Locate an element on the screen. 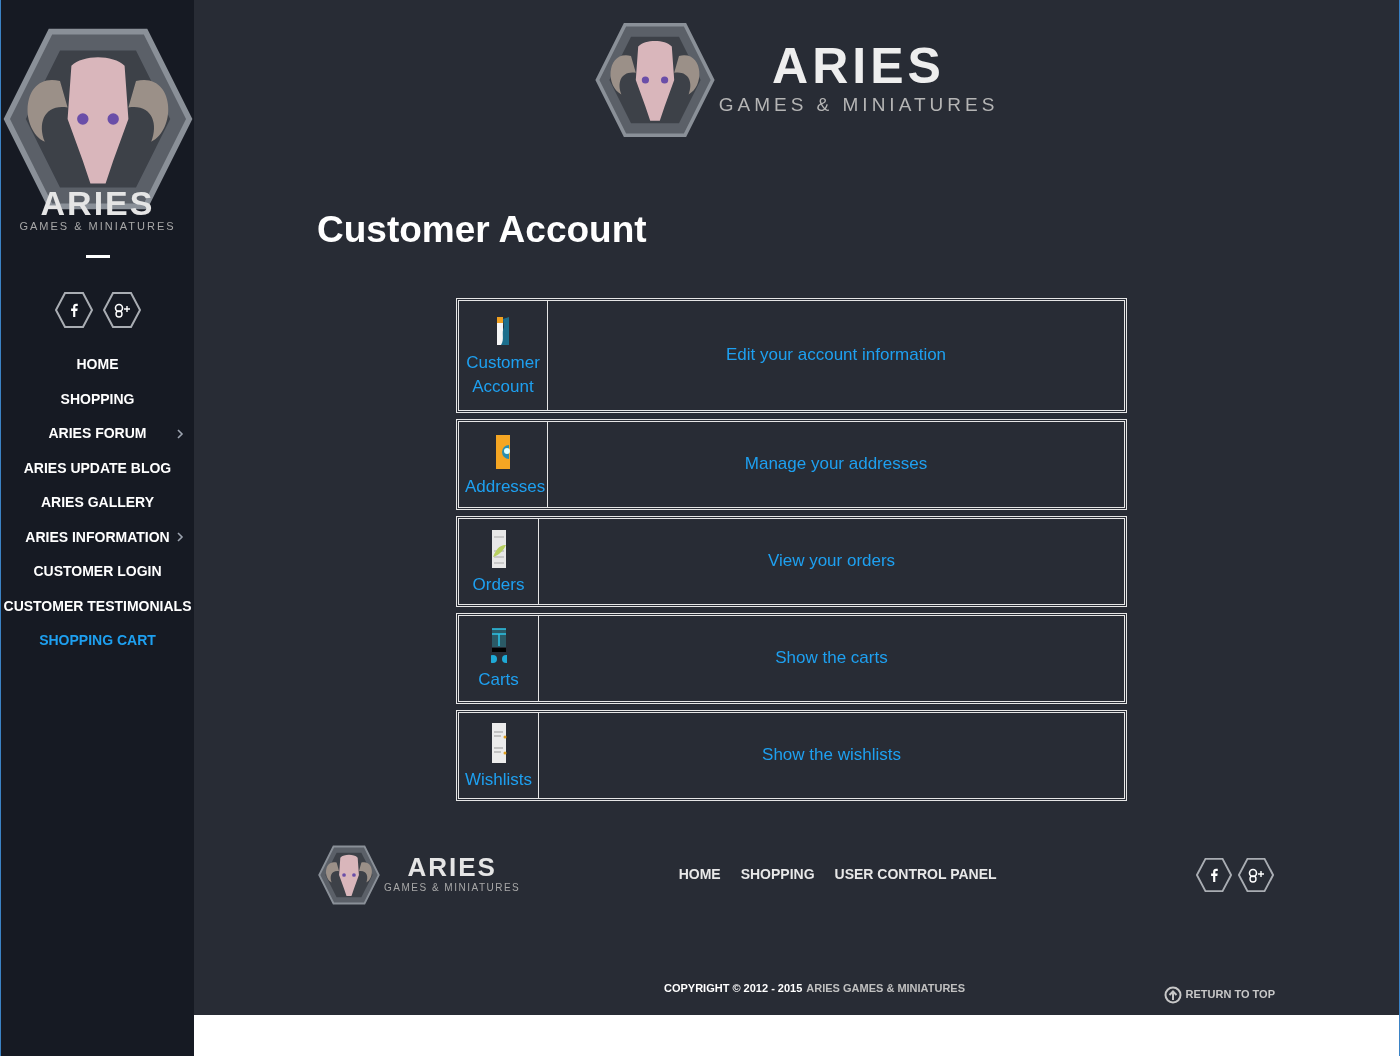 The height and width of the screenshot is (1056, 1400). copyright-text: COPYRIGHT © 2012 - 2015 is located at coordinates (733, 989).